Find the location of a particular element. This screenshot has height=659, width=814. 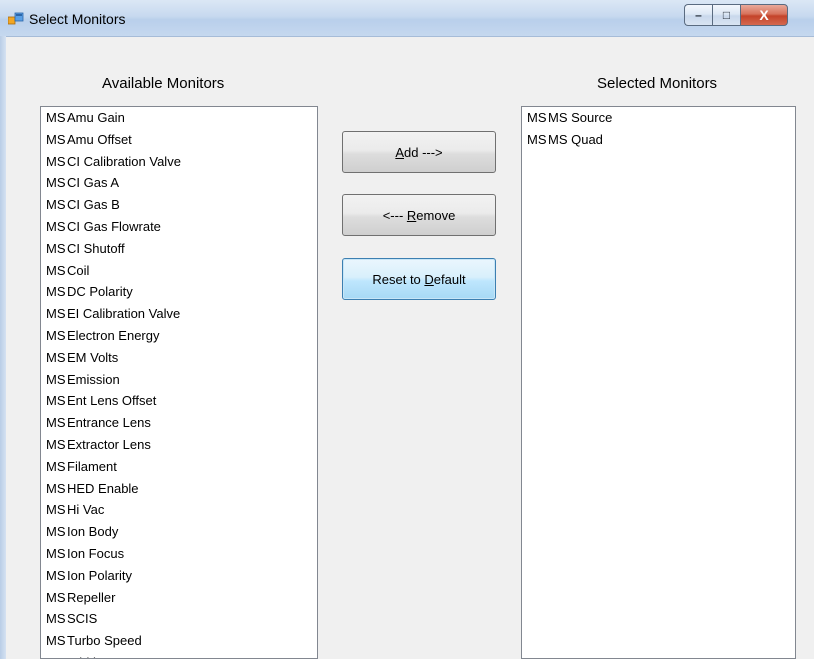

list-item-name: Ent Lens Offset is located at coordinates (112, 401).